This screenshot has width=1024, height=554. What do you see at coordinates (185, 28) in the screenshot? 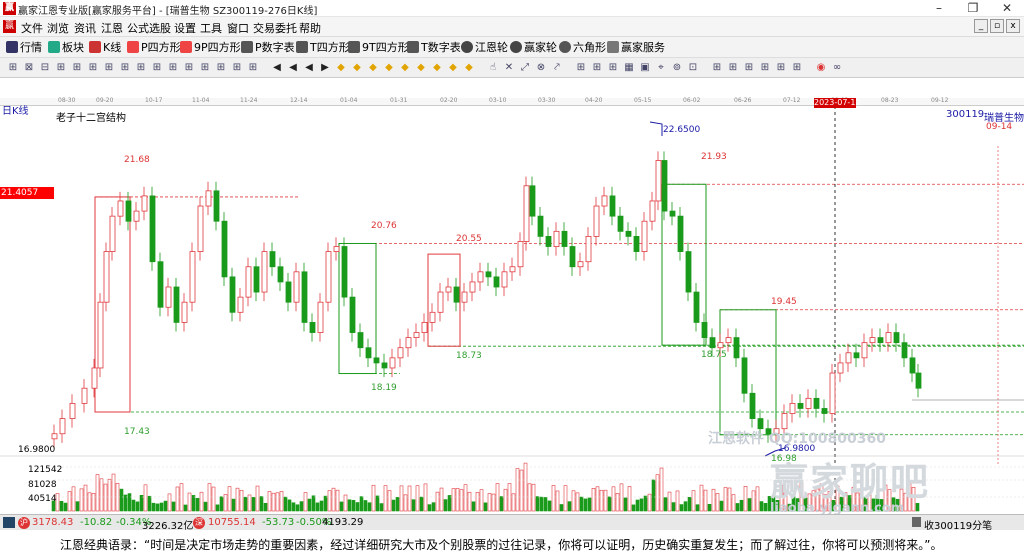
I see `menu-settings: 设置` at bounding box center [185, 28].